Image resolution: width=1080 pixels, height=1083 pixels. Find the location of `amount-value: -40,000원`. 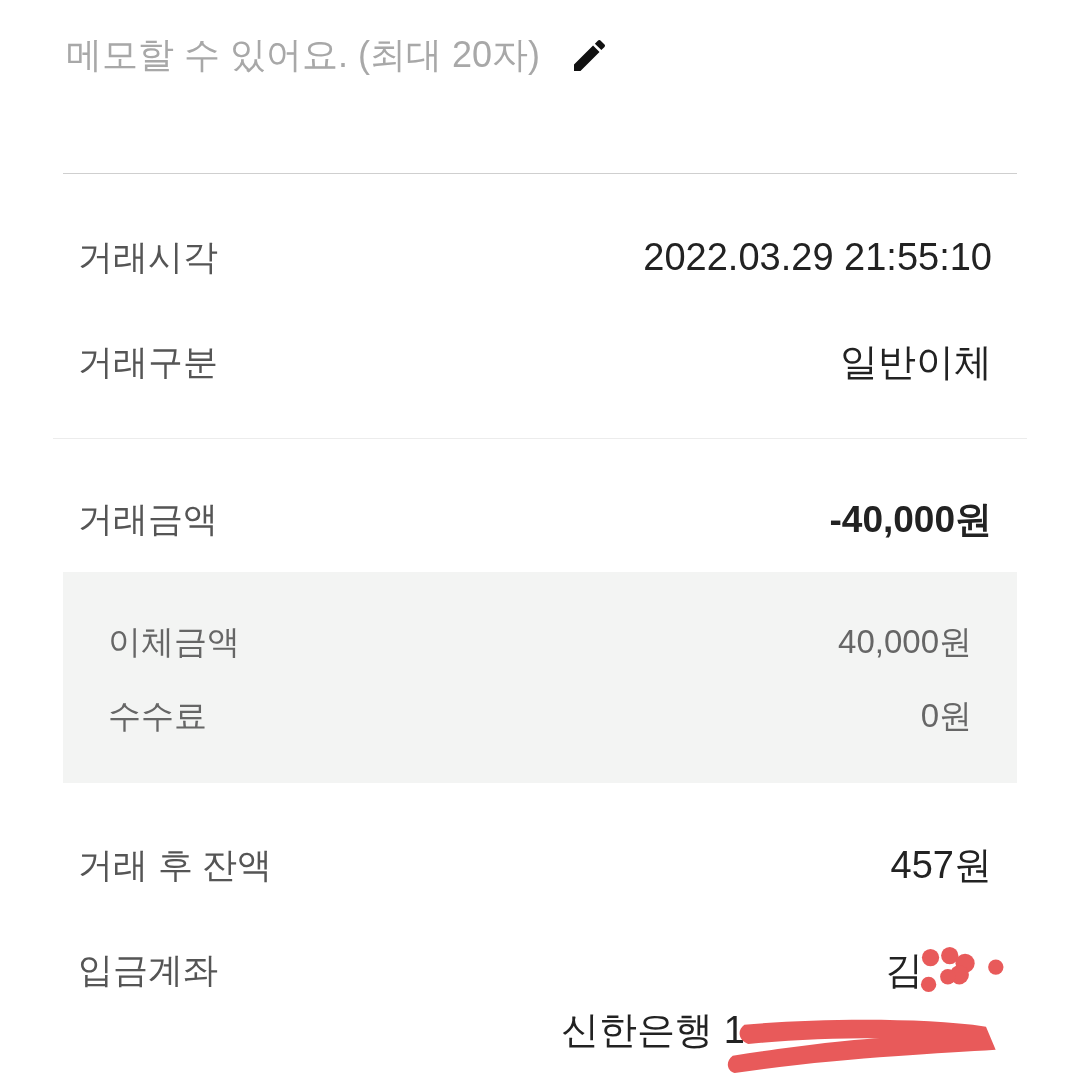

amount-value: -40,000원 is located at coordinates (910, 519).